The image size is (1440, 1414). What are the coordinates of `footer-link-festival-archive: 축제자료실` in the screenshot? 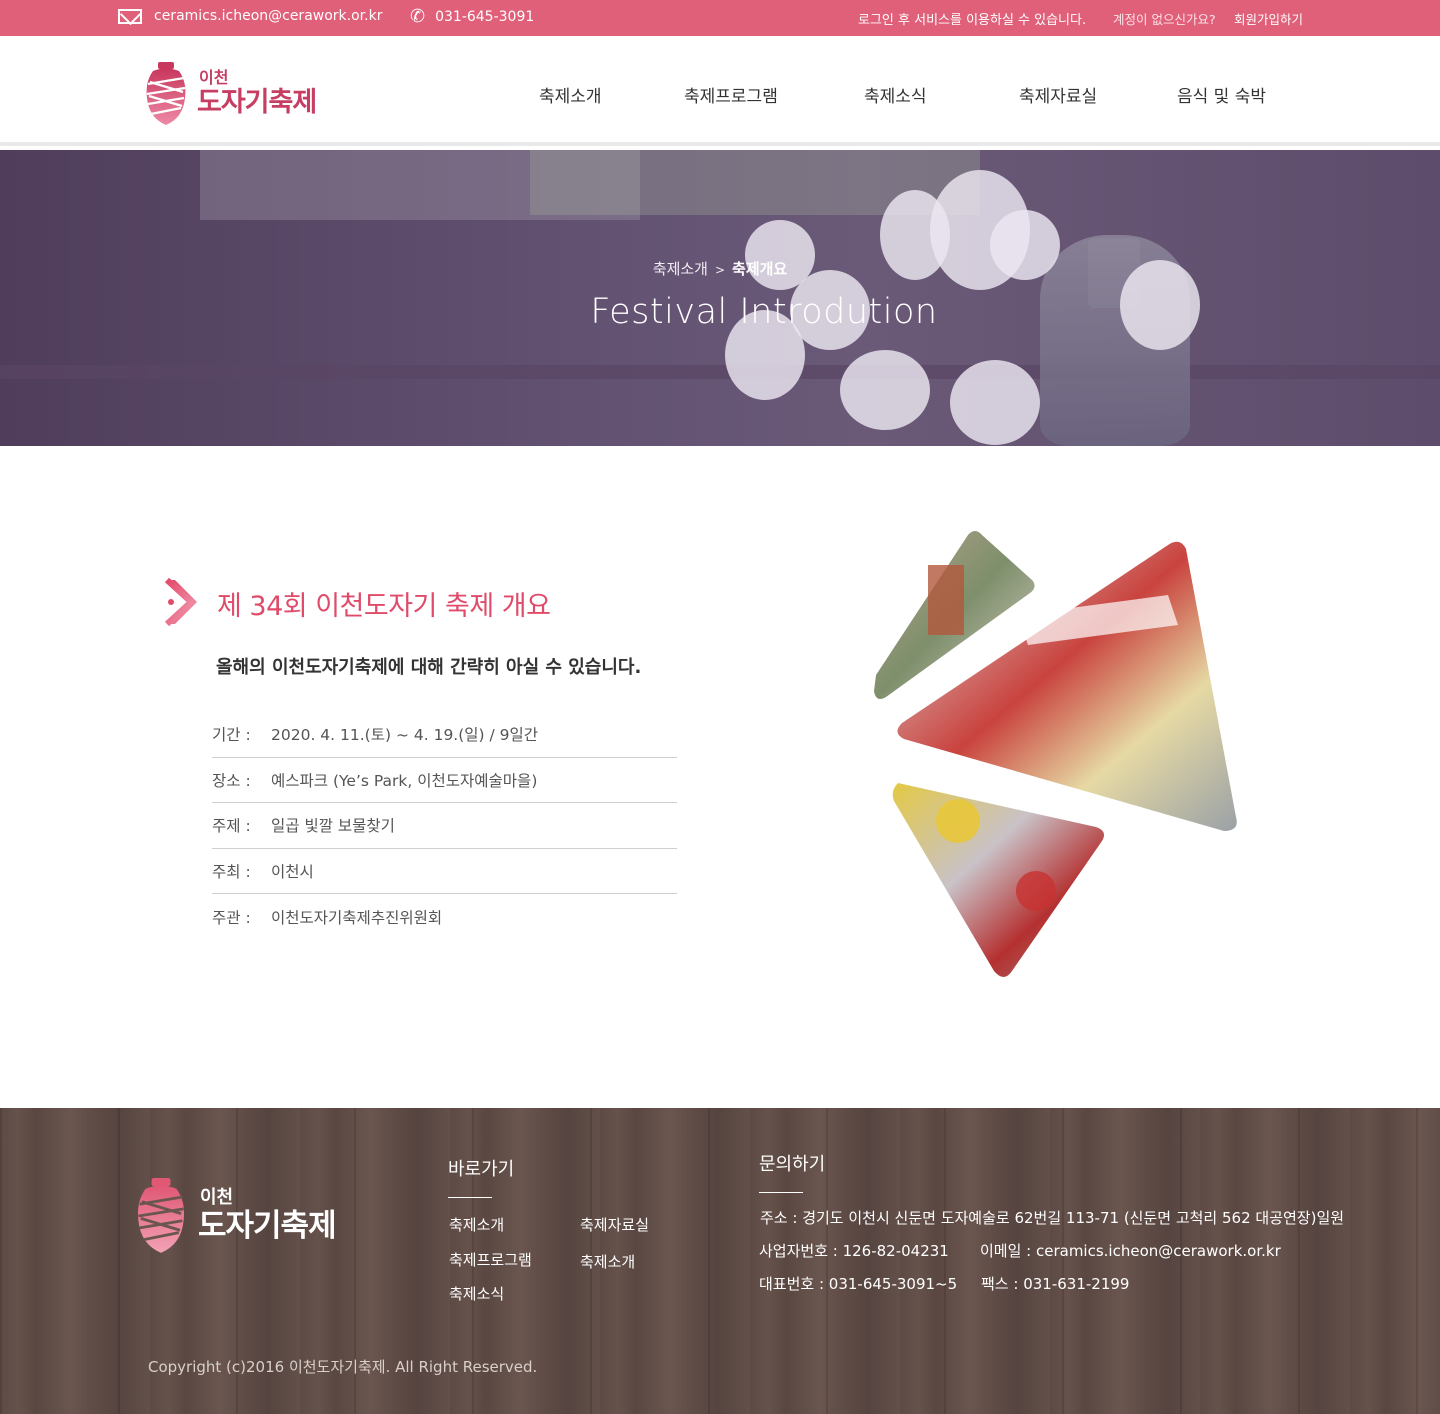 It's located at (614, 1224).